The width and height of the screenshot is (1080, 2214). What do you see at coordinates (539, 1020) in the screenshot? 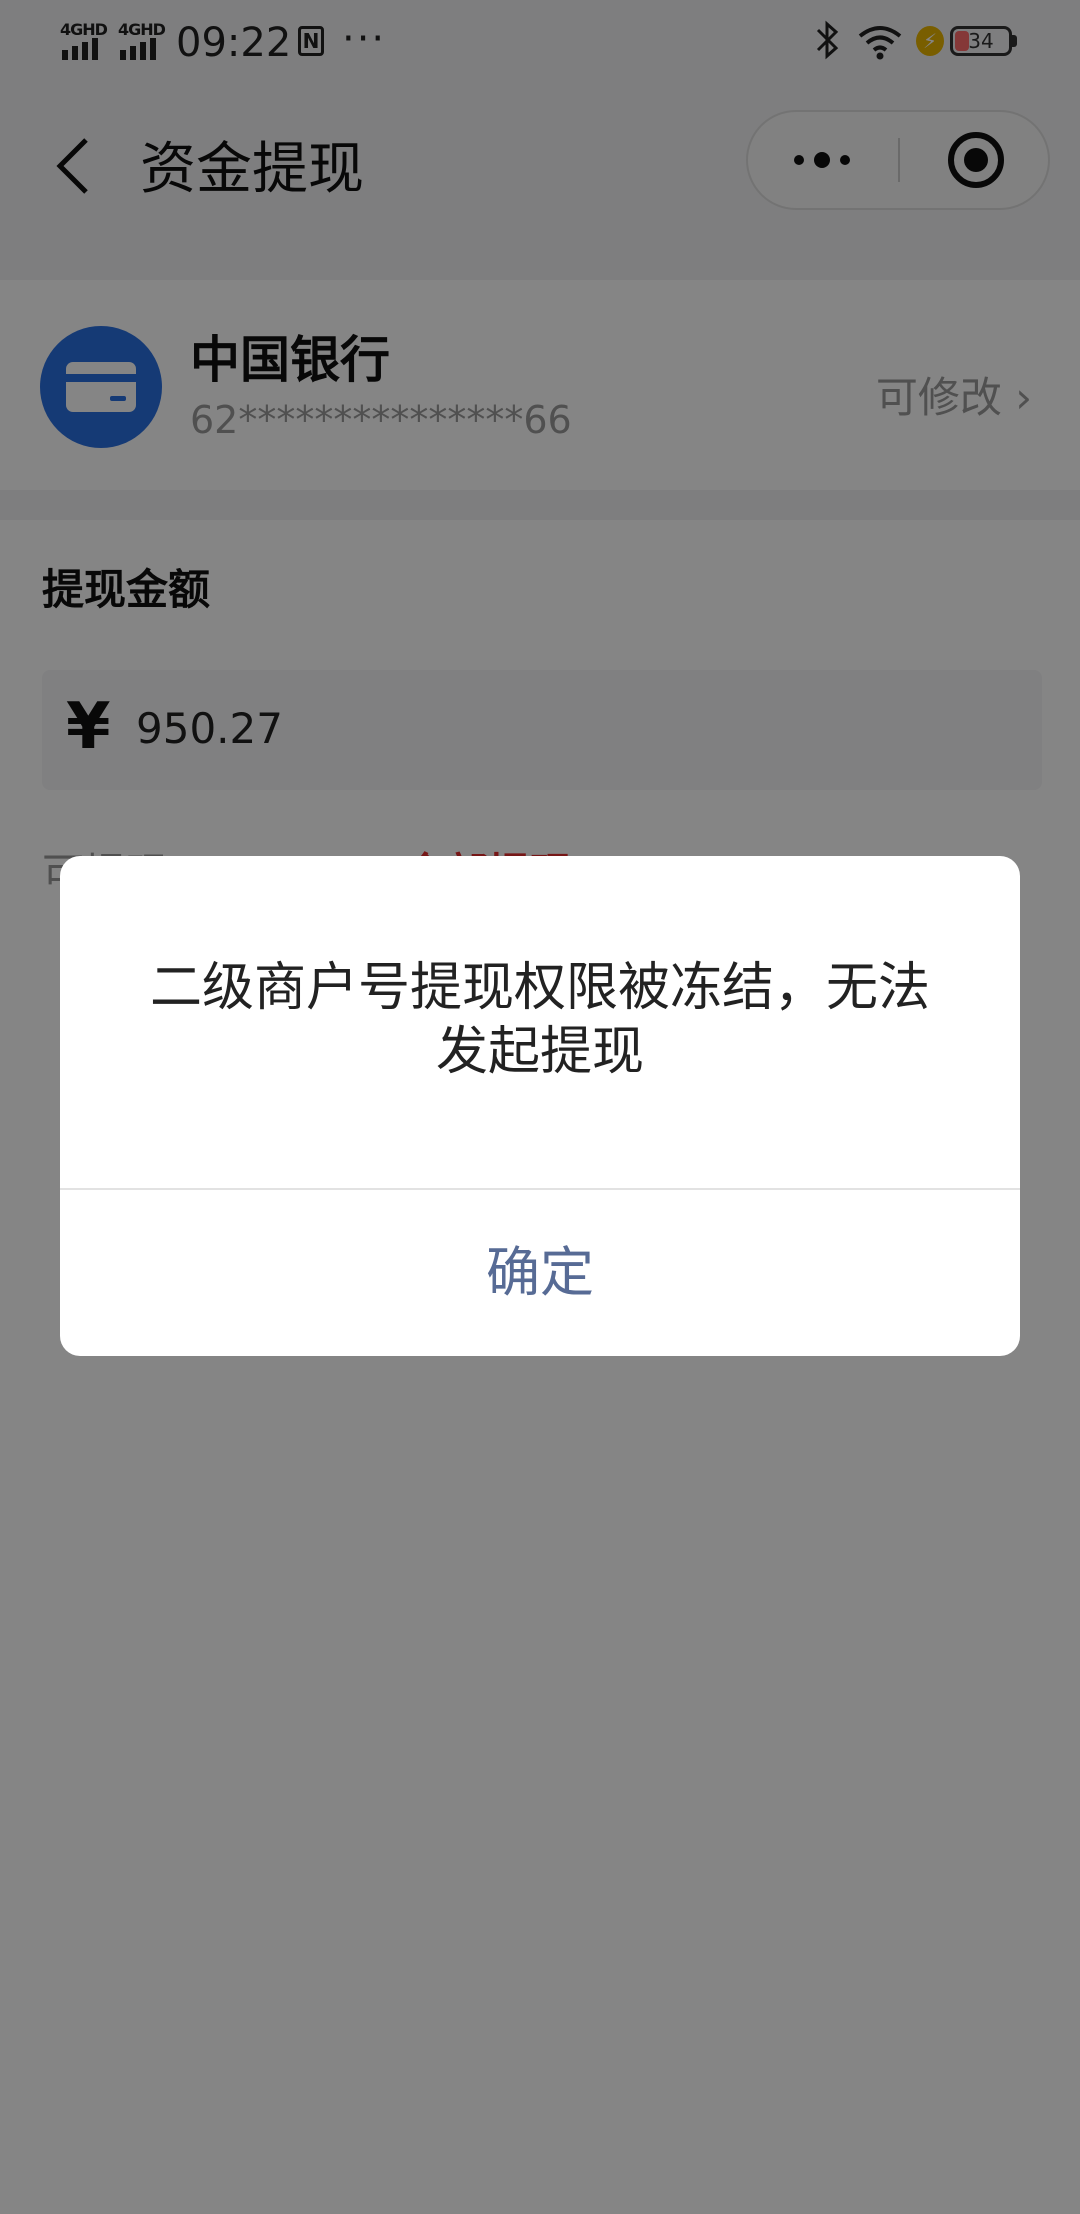
I see `dialog-message: 二级商户号提现权限被冻结，无法发起提现` at bounding box center [539, 1020].